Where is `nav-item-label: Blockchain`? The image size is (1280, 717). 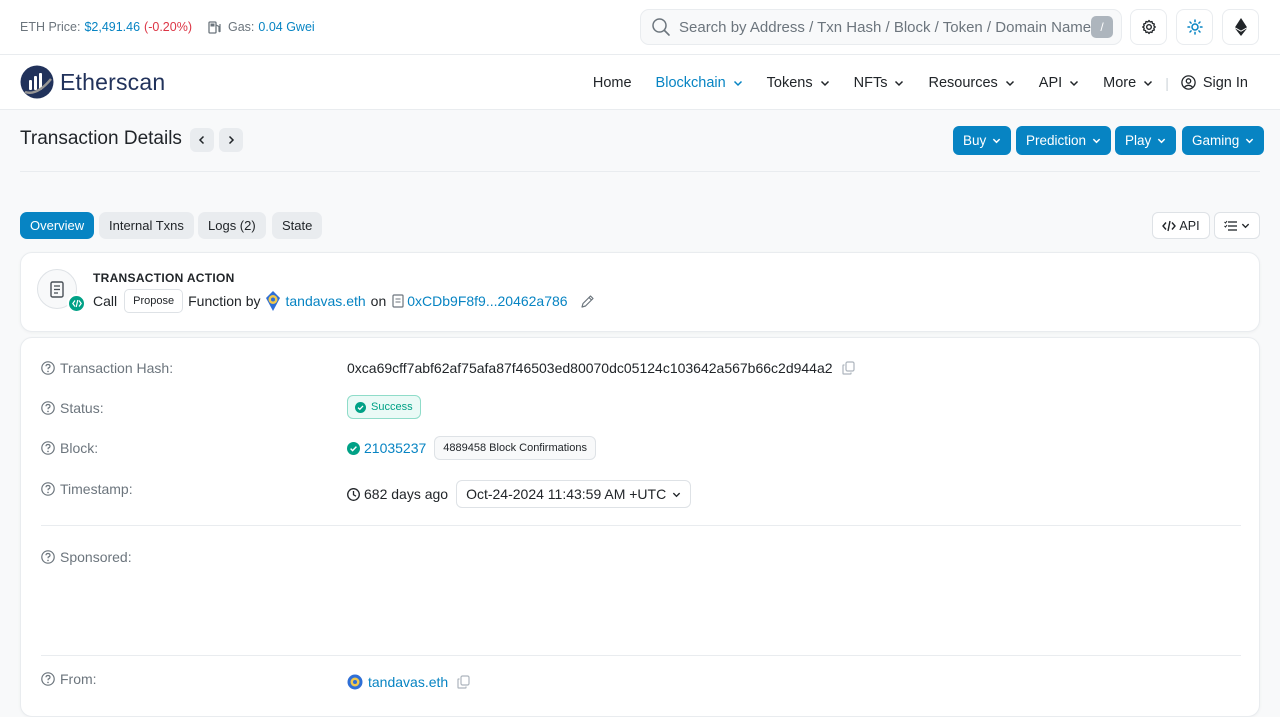
nav-item-label: Blockchain is located at coordinates (690, 82).